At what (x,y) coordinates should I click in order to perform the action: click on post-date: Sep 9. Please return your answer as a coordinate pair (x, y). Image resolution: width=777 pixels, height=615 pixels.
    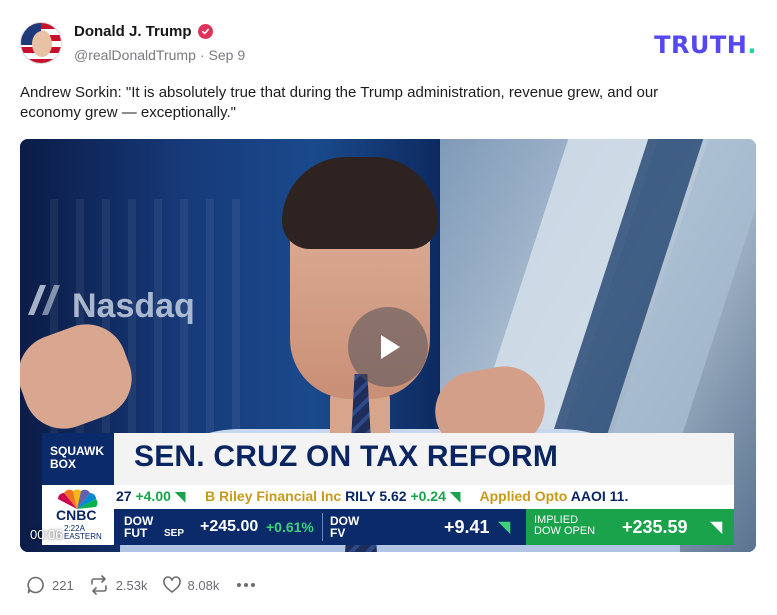
    Looking at the image, I should click on (227, 55).